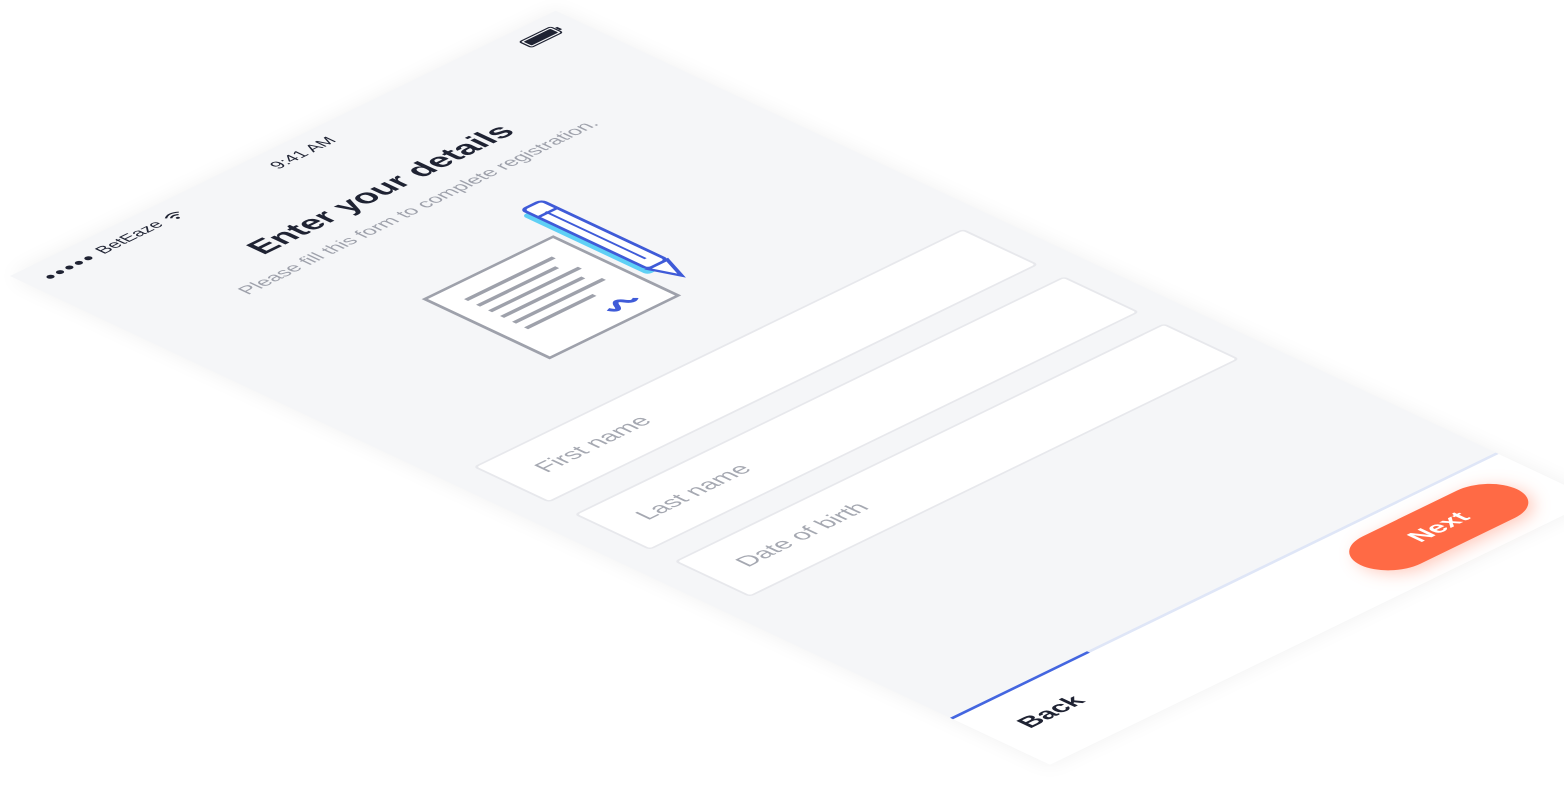 Image resolution: width=1564 pixels, height=790 pixels. I want to click on progress-bar, so click(1224, 586).